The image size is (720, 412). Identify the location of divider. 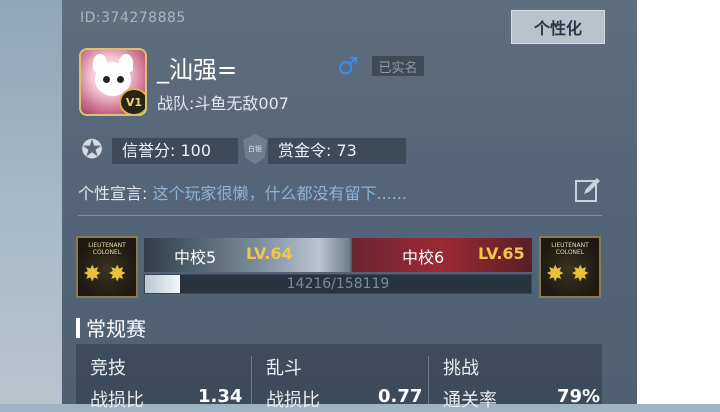
(340, 215).